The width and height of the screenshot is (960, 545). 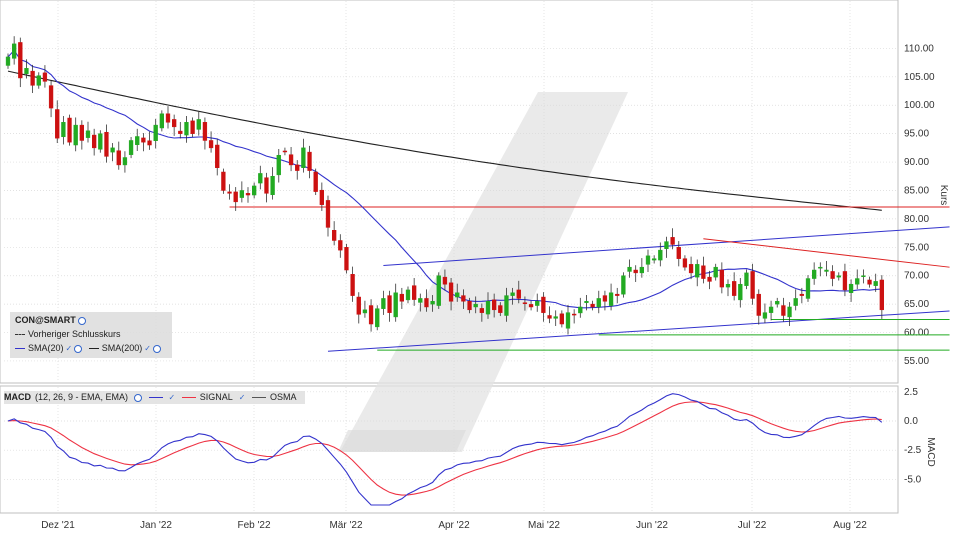 What do you see at coordinates (919, 48) in the screenshot?
I see `price-tick-label: 110.00` at bounding box center [919, 48].